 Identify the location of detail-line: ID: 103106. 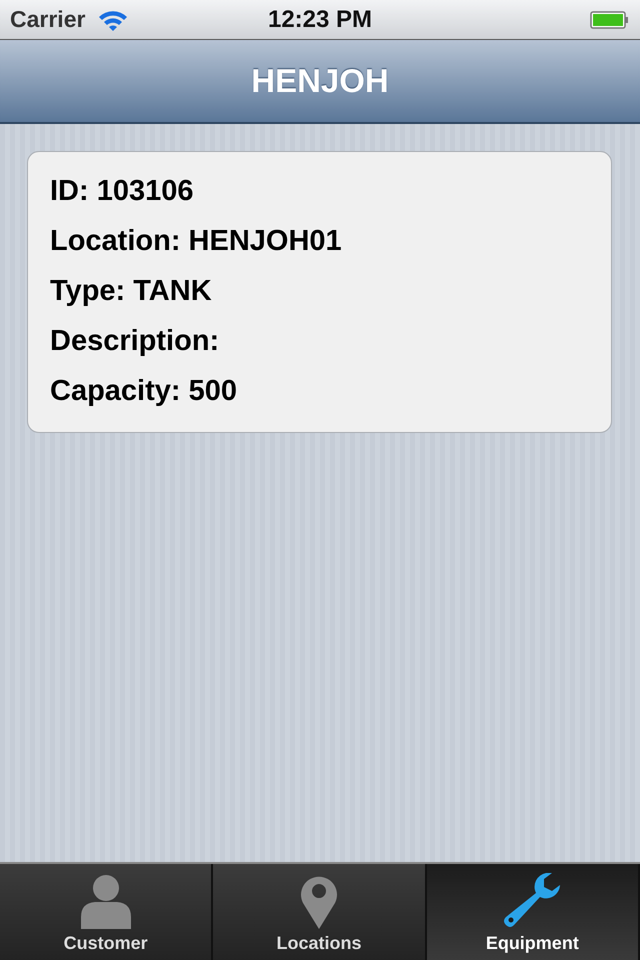
(122, 191).